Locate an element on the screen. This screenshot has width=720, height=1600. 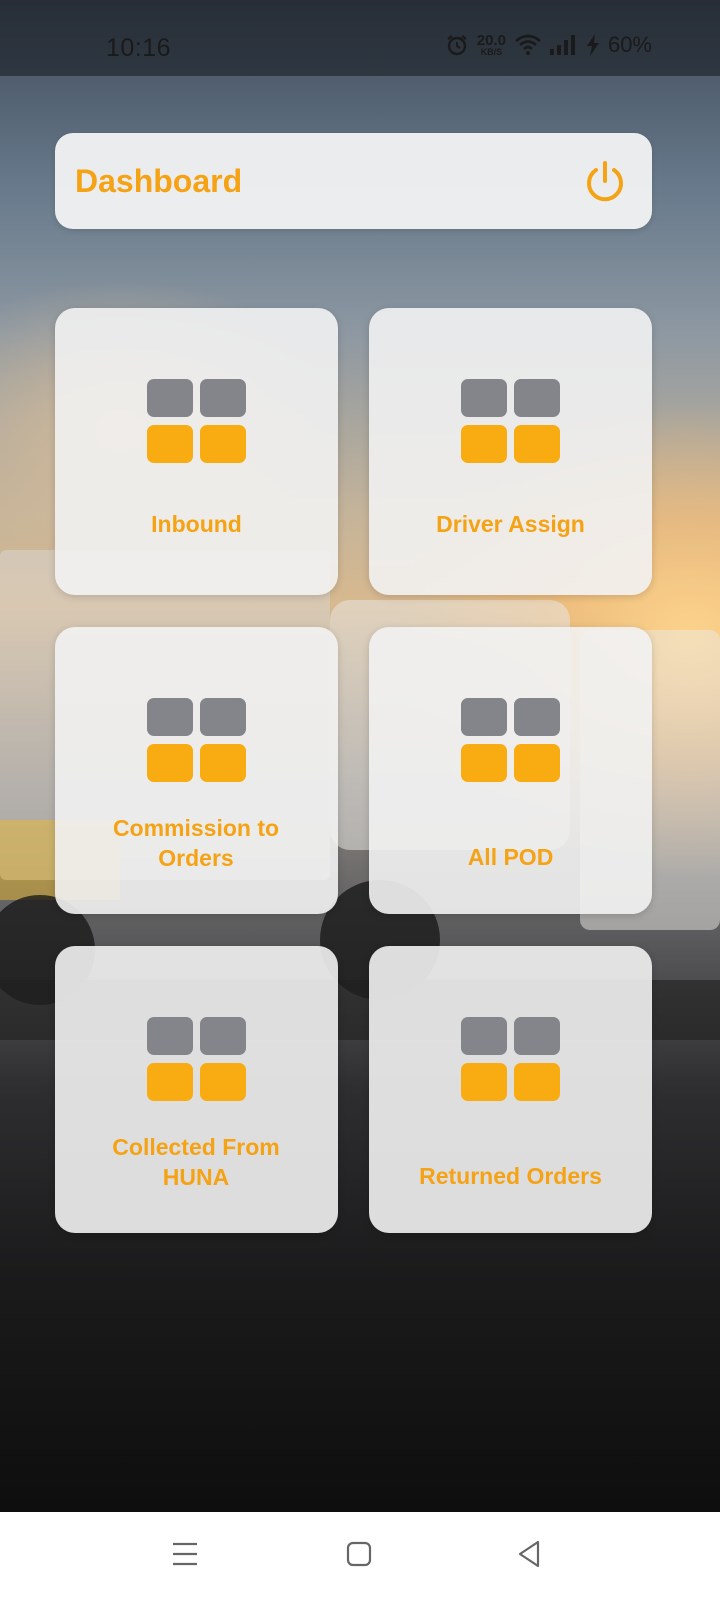
status-bar: 10:16 20.0 KB/S 60% is located at coordinates (360, 38).